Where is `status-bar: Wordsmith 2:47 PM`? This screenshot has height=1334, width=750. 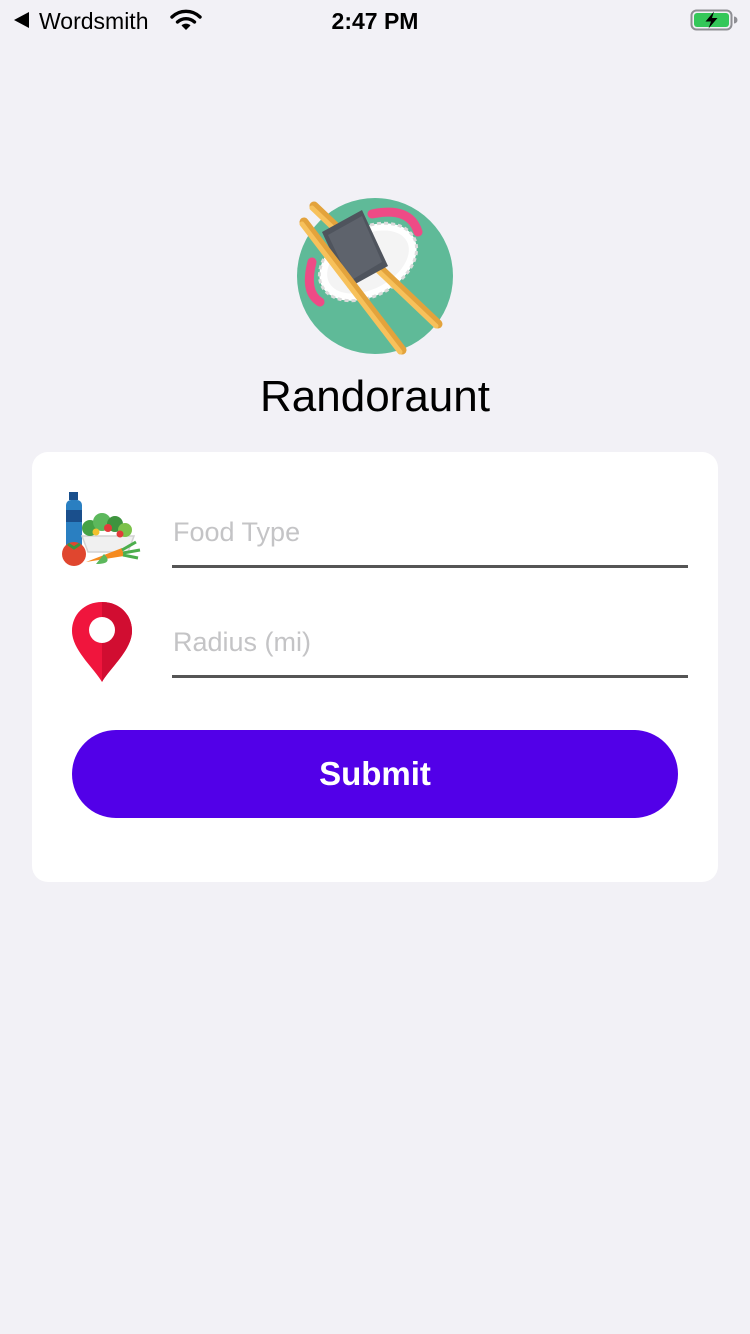
status-bar: Wordsmith 2:47 PM is located at coordinates (375, 20).